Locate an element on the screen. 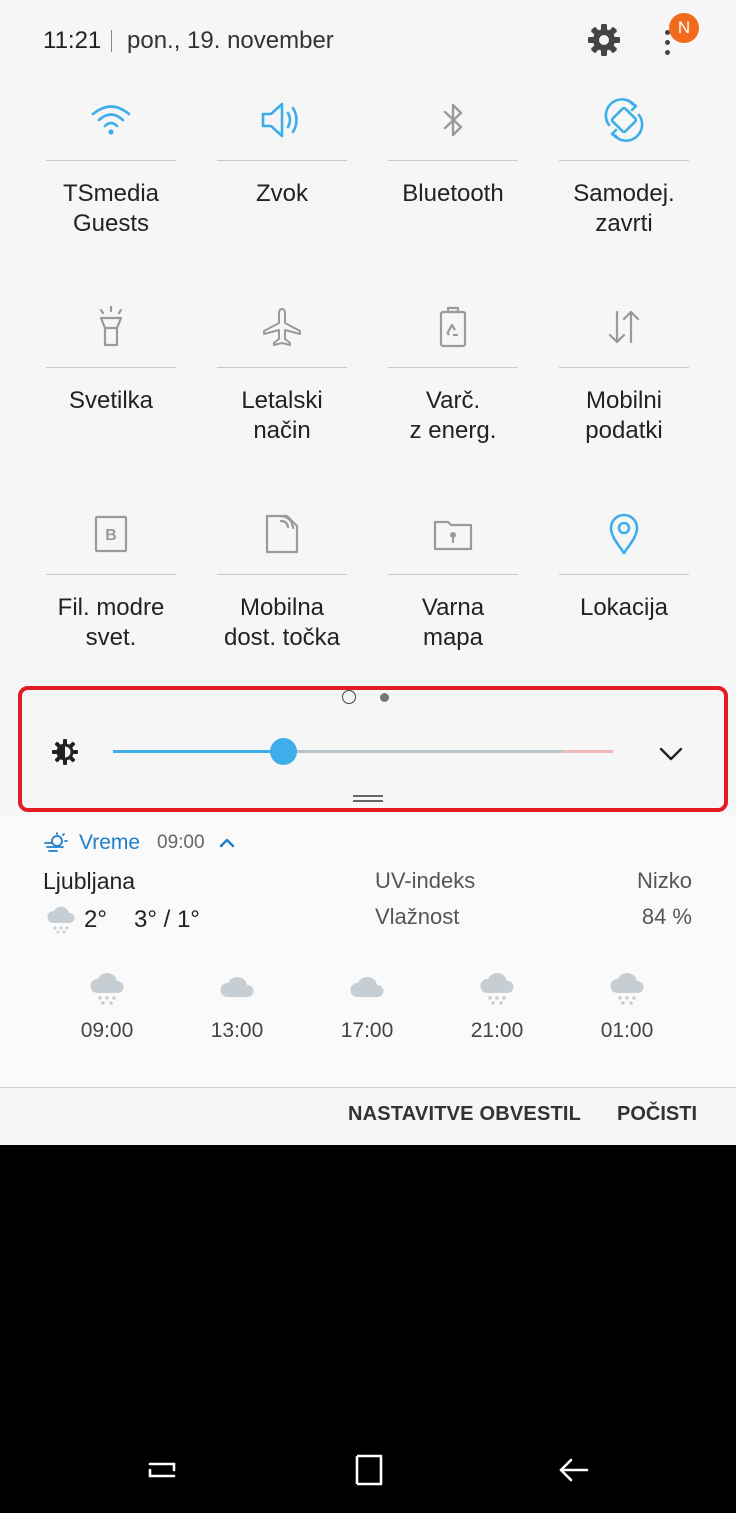 This screenshot has height=1513, width=736. forecast-time: 17:00 is located at coordinates (367, 1030).